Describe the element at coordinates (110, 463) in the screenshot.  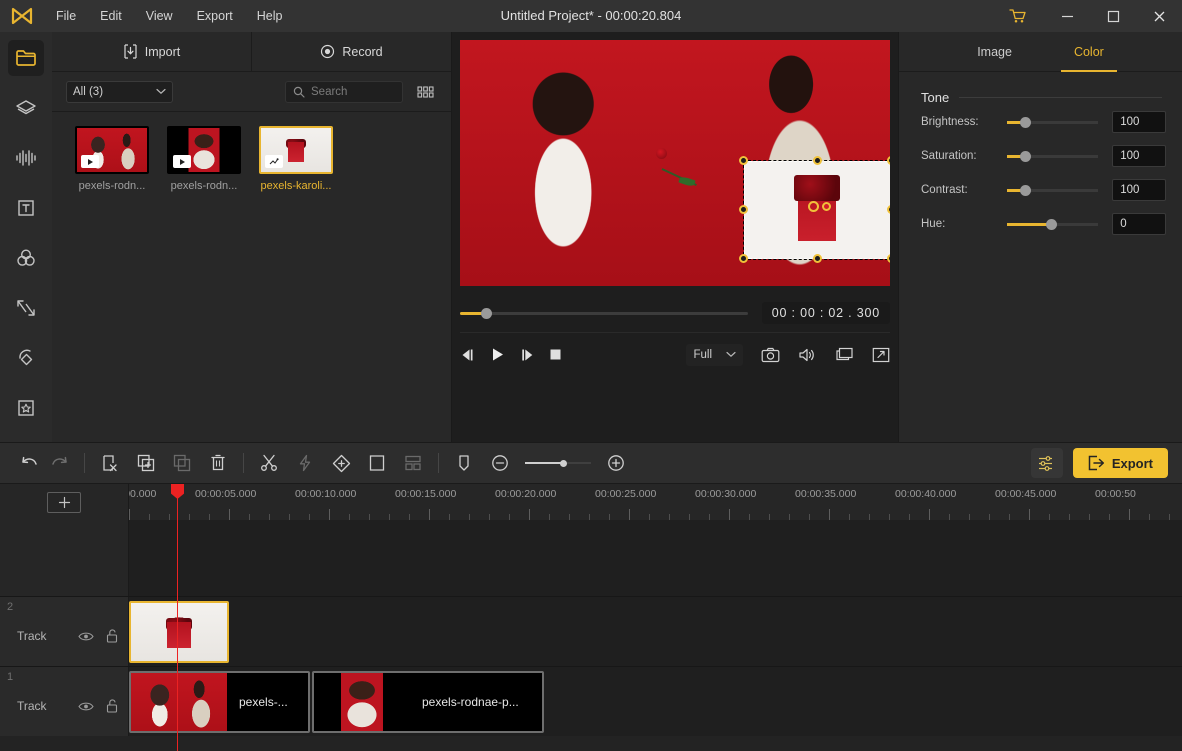
I see `crop-button` at that location.